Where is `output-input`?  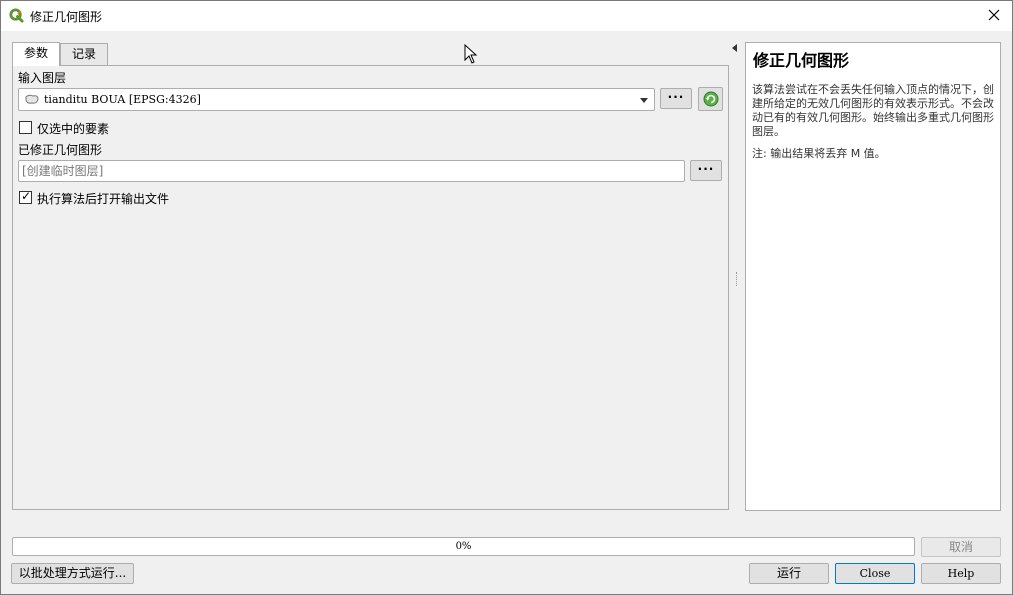
output-input is located at coordinates (351, 171).